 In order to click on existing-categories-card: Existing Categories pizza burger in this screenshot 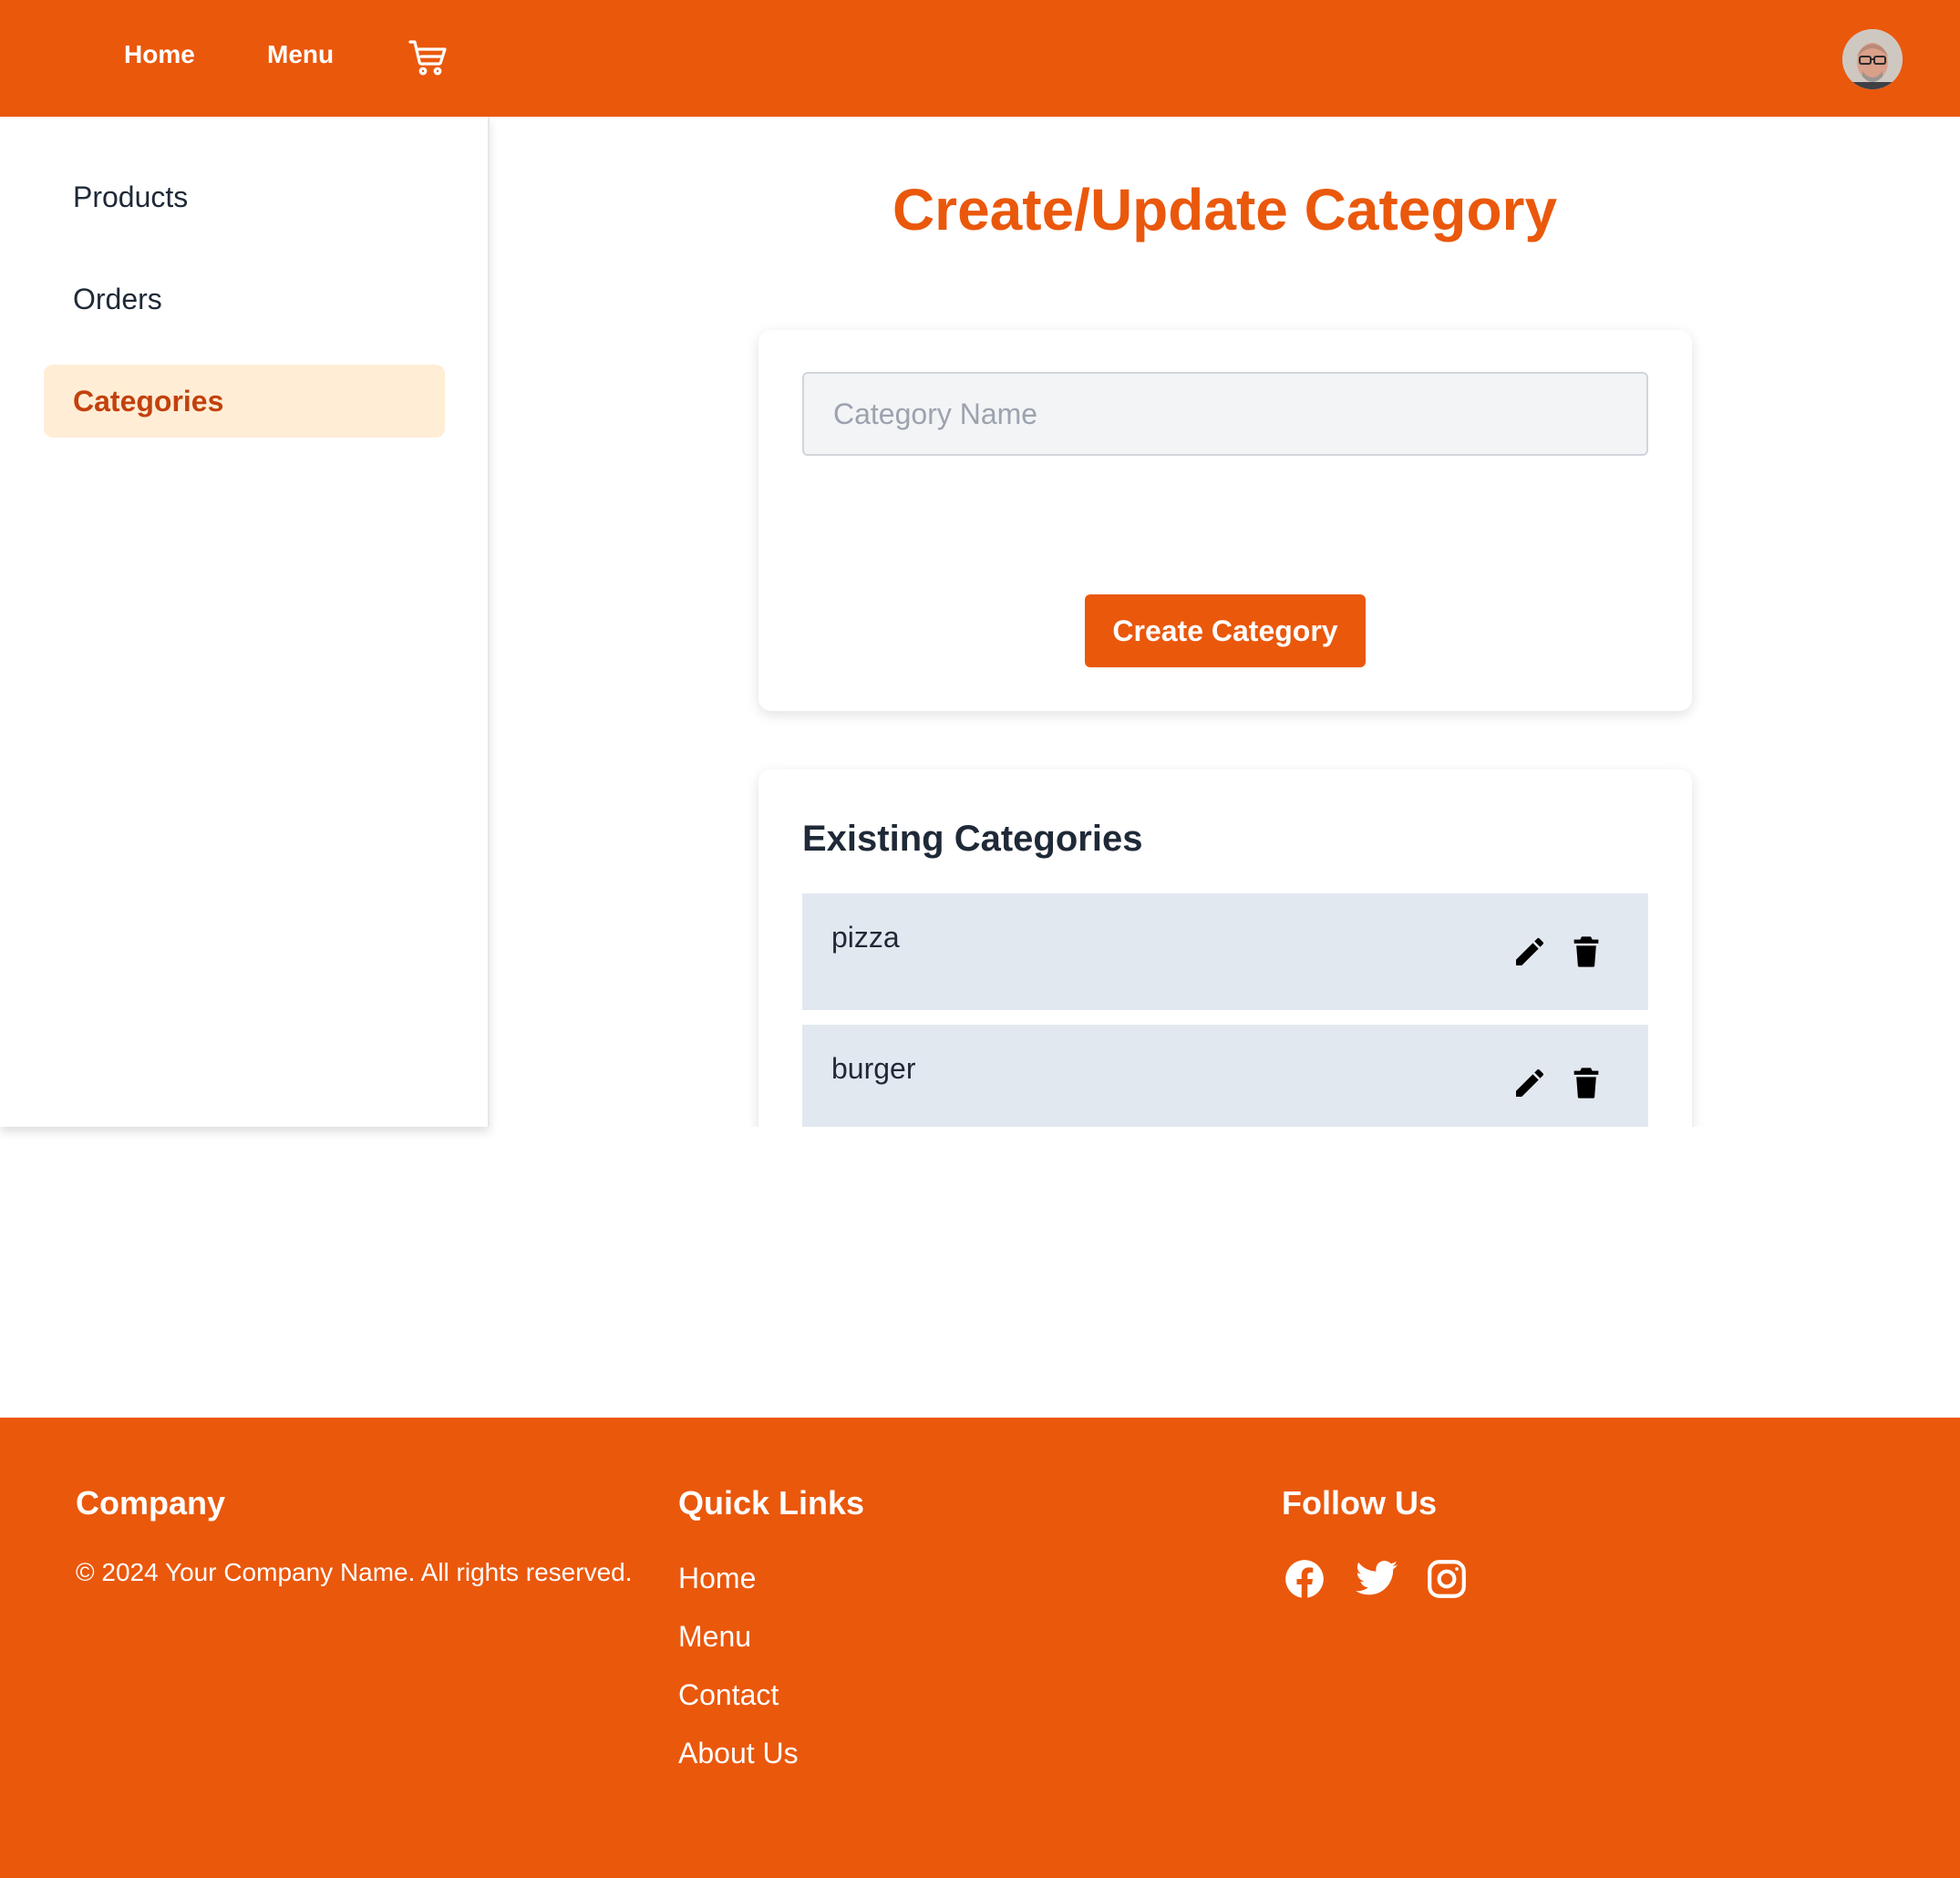, I will do `click(1225, 948)`.